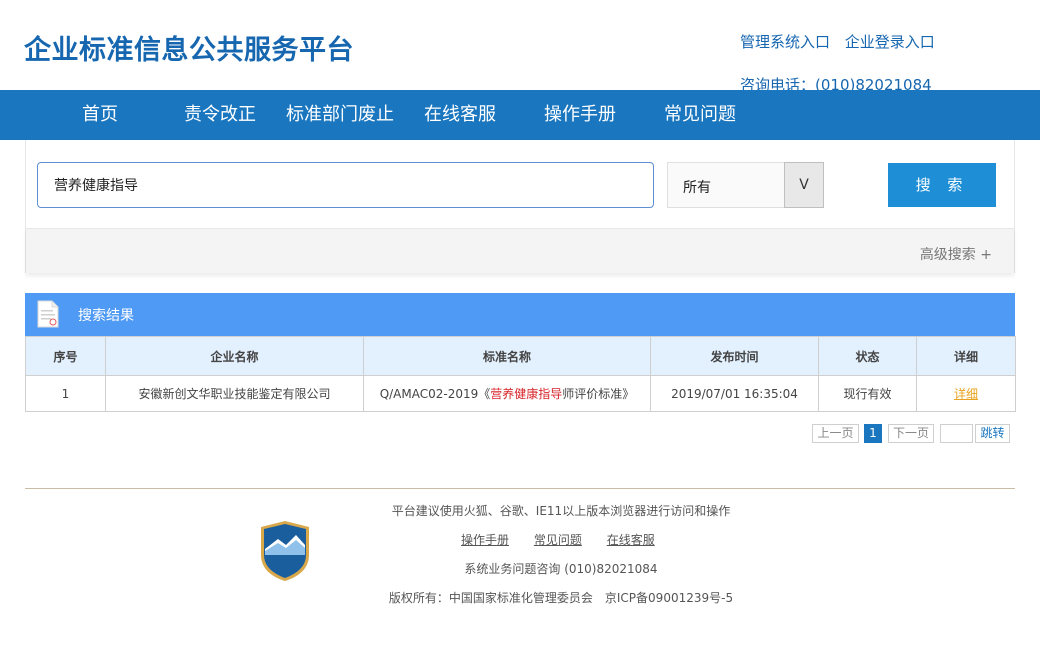 The width and height of the screenshot is (1040, 649). I want to click on footer-divider, so click(520, 488).